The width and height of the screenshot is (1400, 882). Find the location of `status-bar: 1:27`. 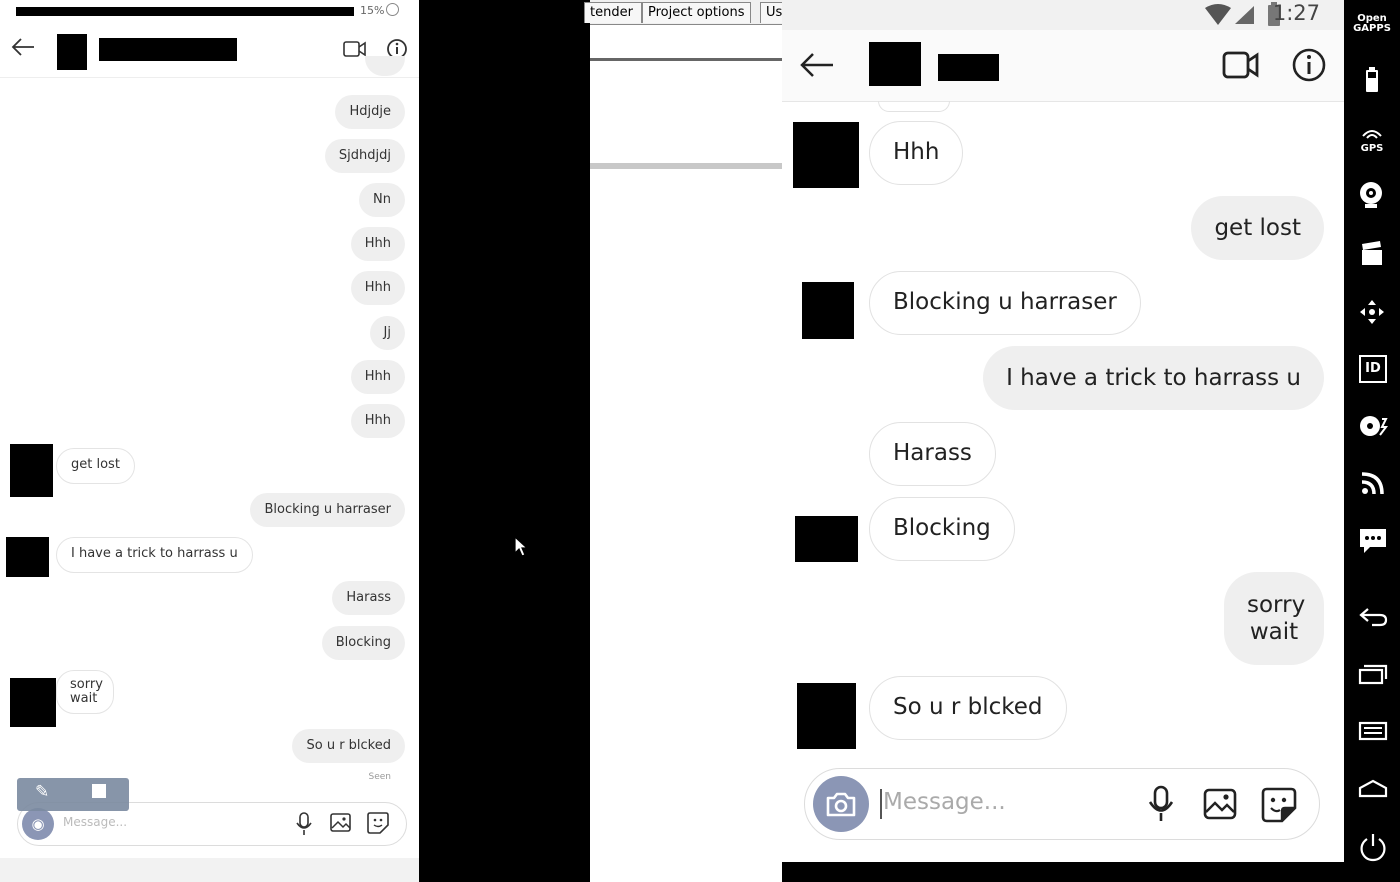

status-bar: 1:27 is located at coordinates (1063, 15).